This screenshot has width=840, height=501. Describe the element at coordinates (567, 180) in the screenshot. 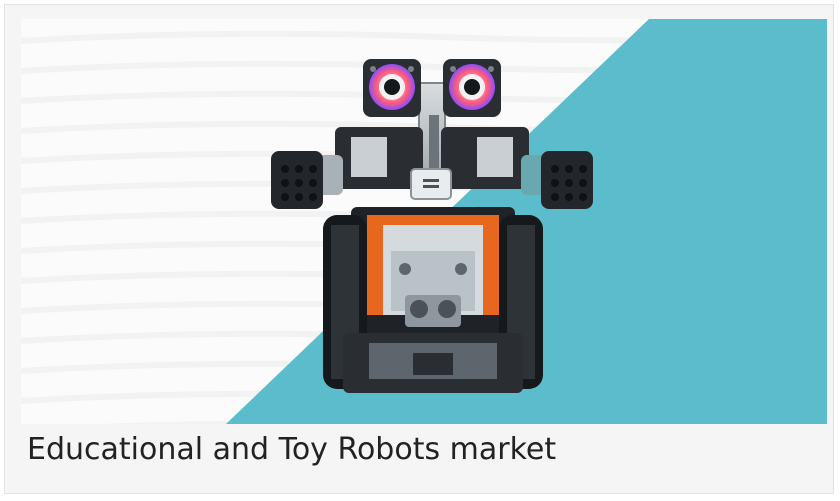

I see `right-hand` at that location.